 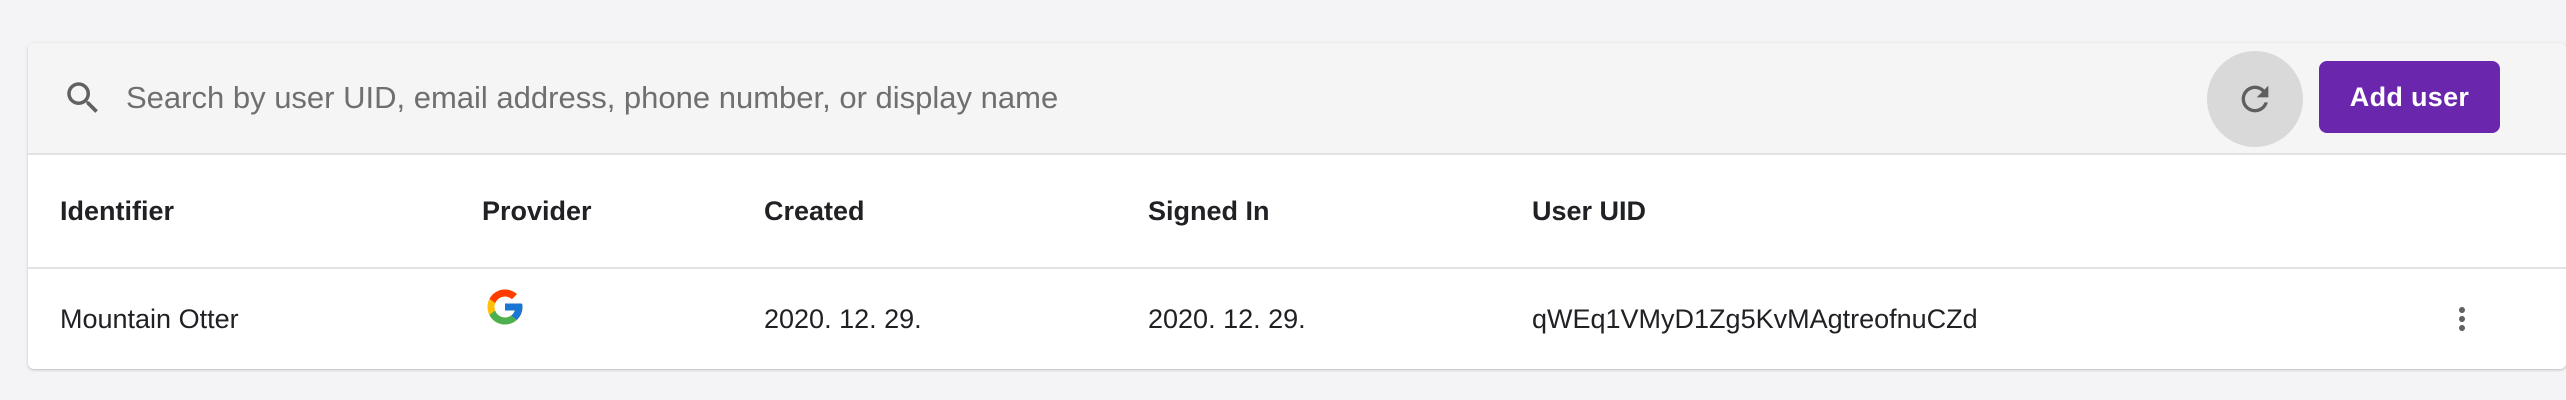 I want to click on row-actions-button, so click(x=2462, y=319).